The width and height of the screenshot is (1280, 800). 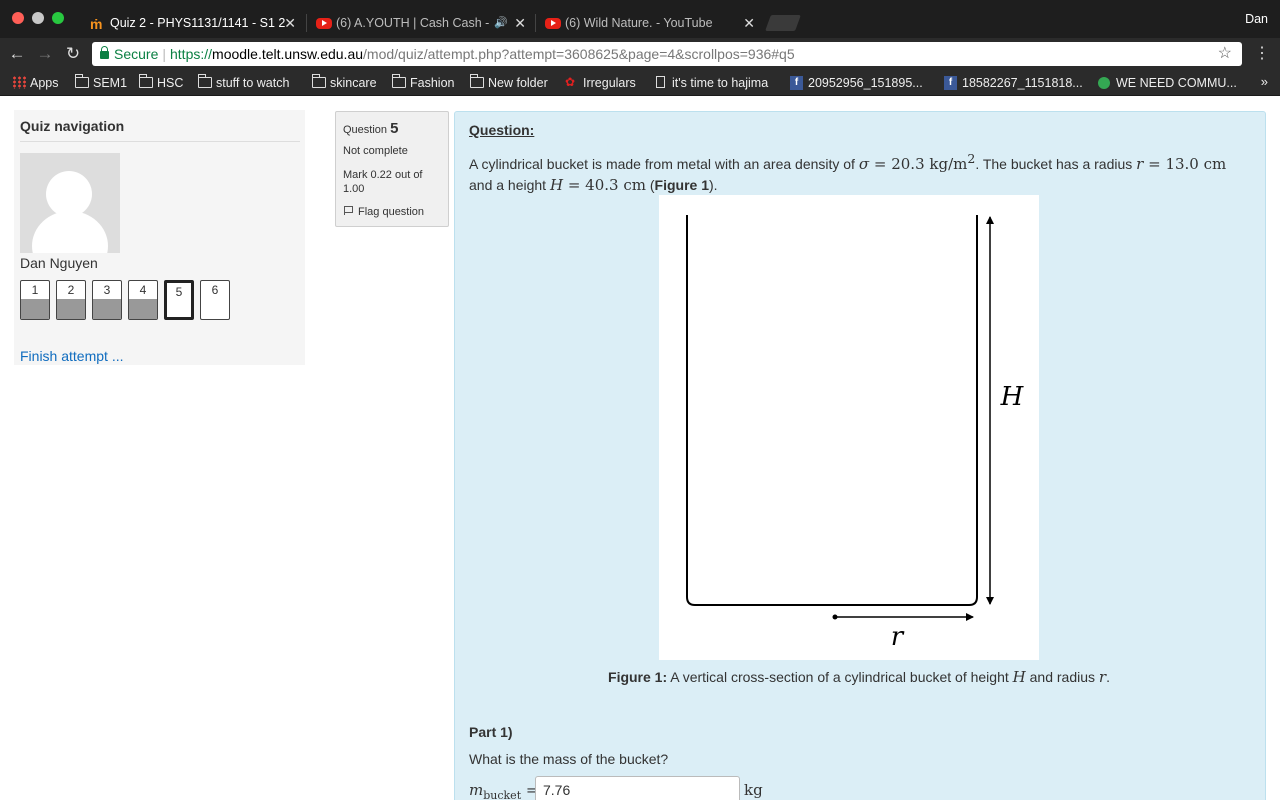 What do you see at coordinates (19, 82) in the screenshot?
I see `apps-grid-icon` at bounding box center [19, 82].